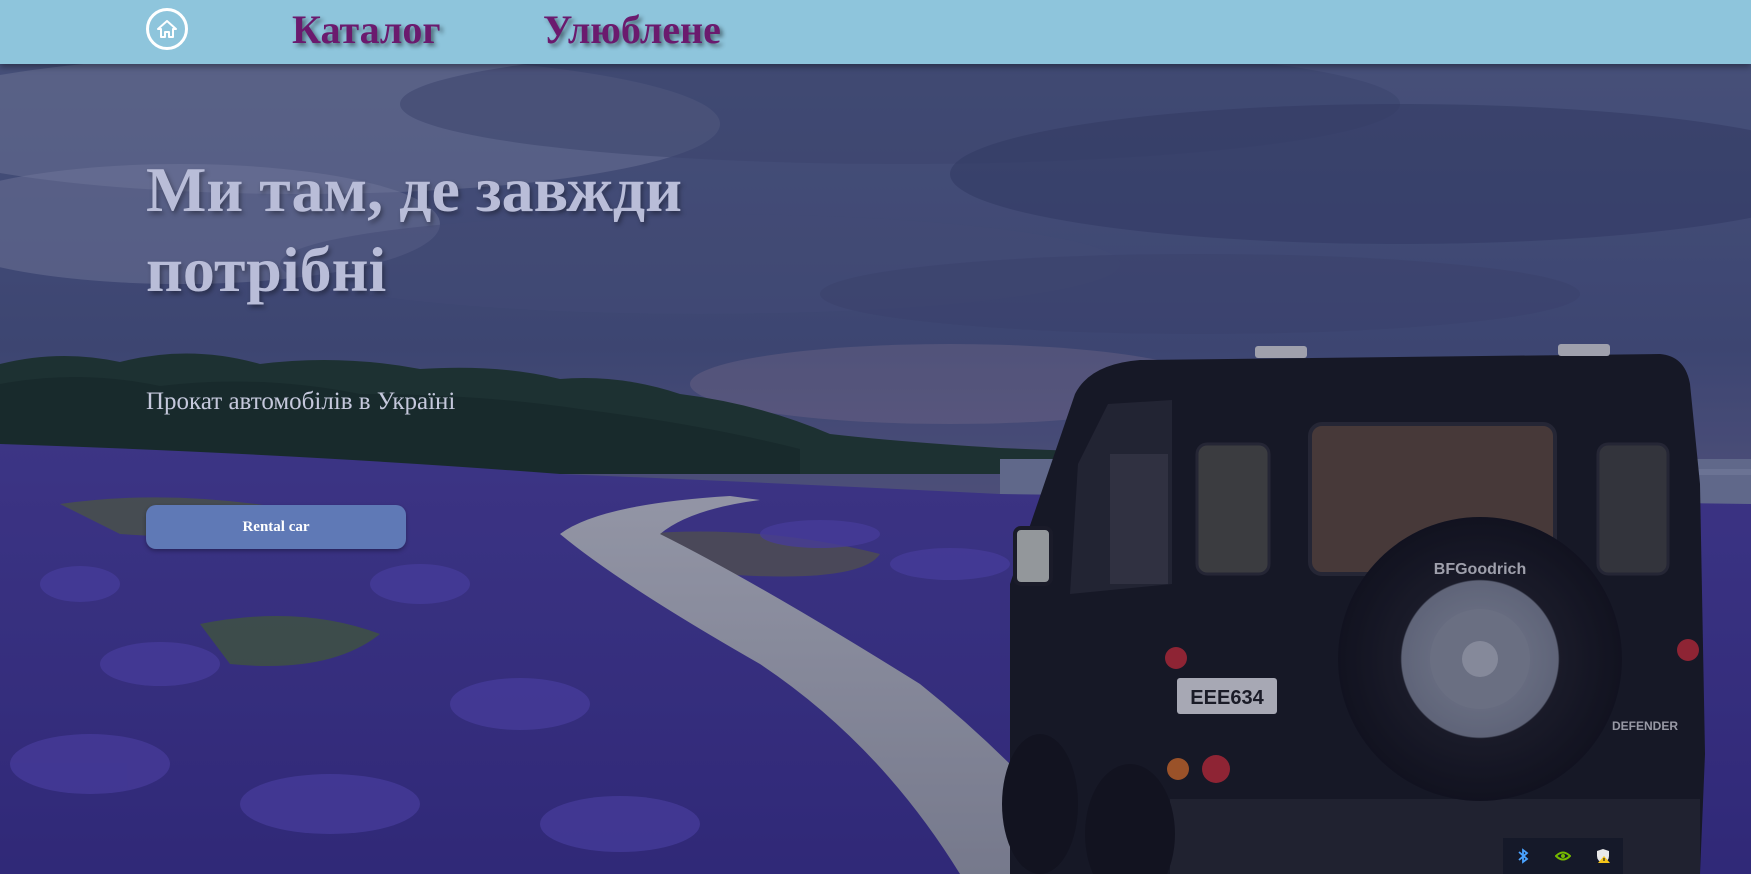 This screenshot has width=1751, height=874. What do you see at coordinates (414, 229) in the screenshot?
I see `hero-title: Ми там, де завжди потрібні` at bounding box center [414, 229].